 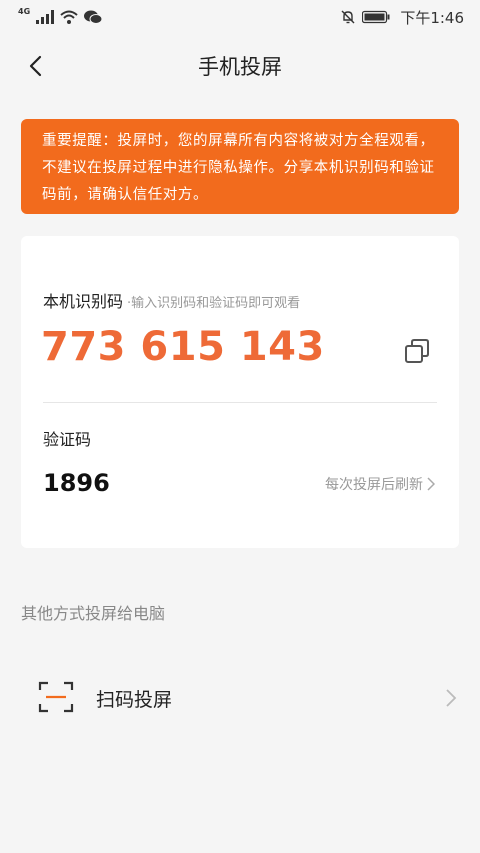 What do you see at coordinates (183, 347) in the screenshot?
I see `device-id-number: 773 615 143` at bounding box center [183, 347].